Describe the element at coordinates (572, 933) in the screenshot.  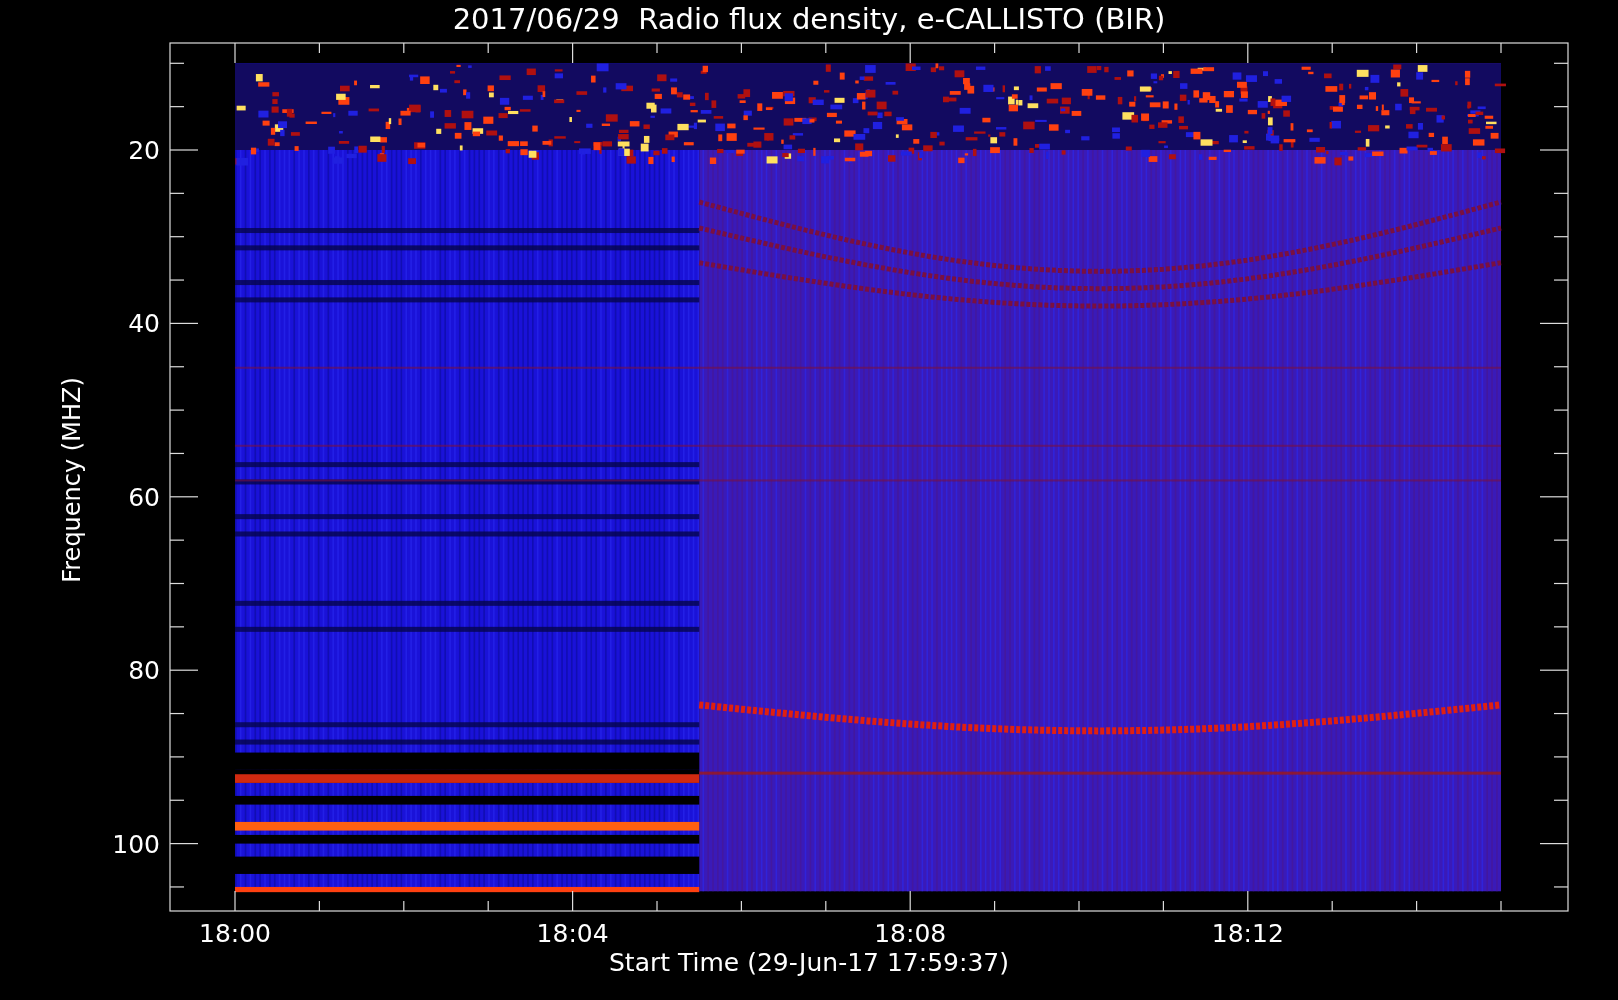
I see `x-tick-label: 18:04` at that location.